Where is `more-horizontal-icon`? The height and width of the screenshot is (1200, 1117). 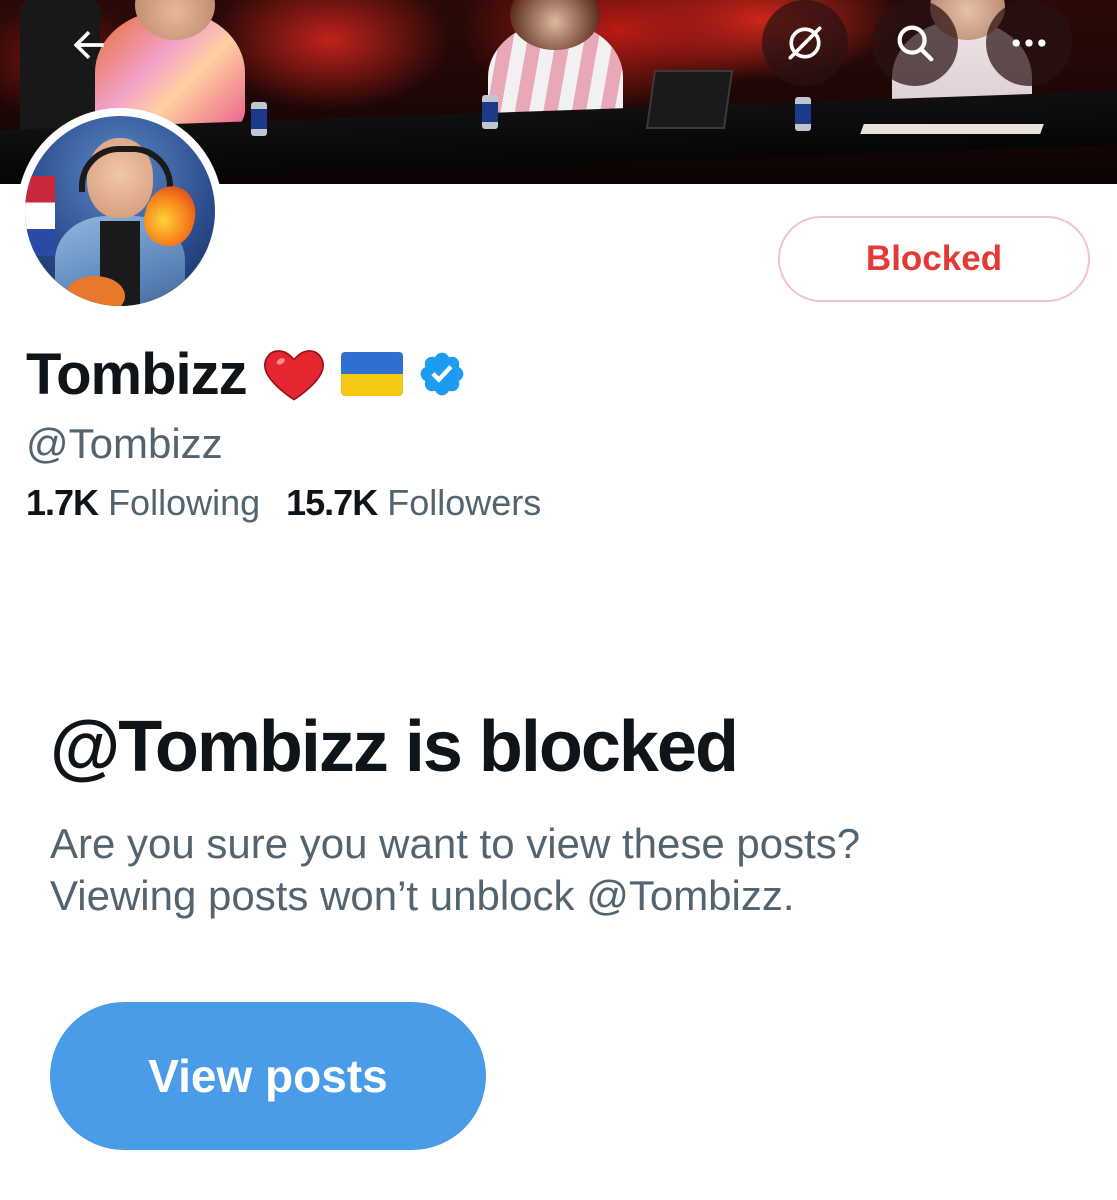 more-horizontal-icon is located at coordinates (1029, 43).